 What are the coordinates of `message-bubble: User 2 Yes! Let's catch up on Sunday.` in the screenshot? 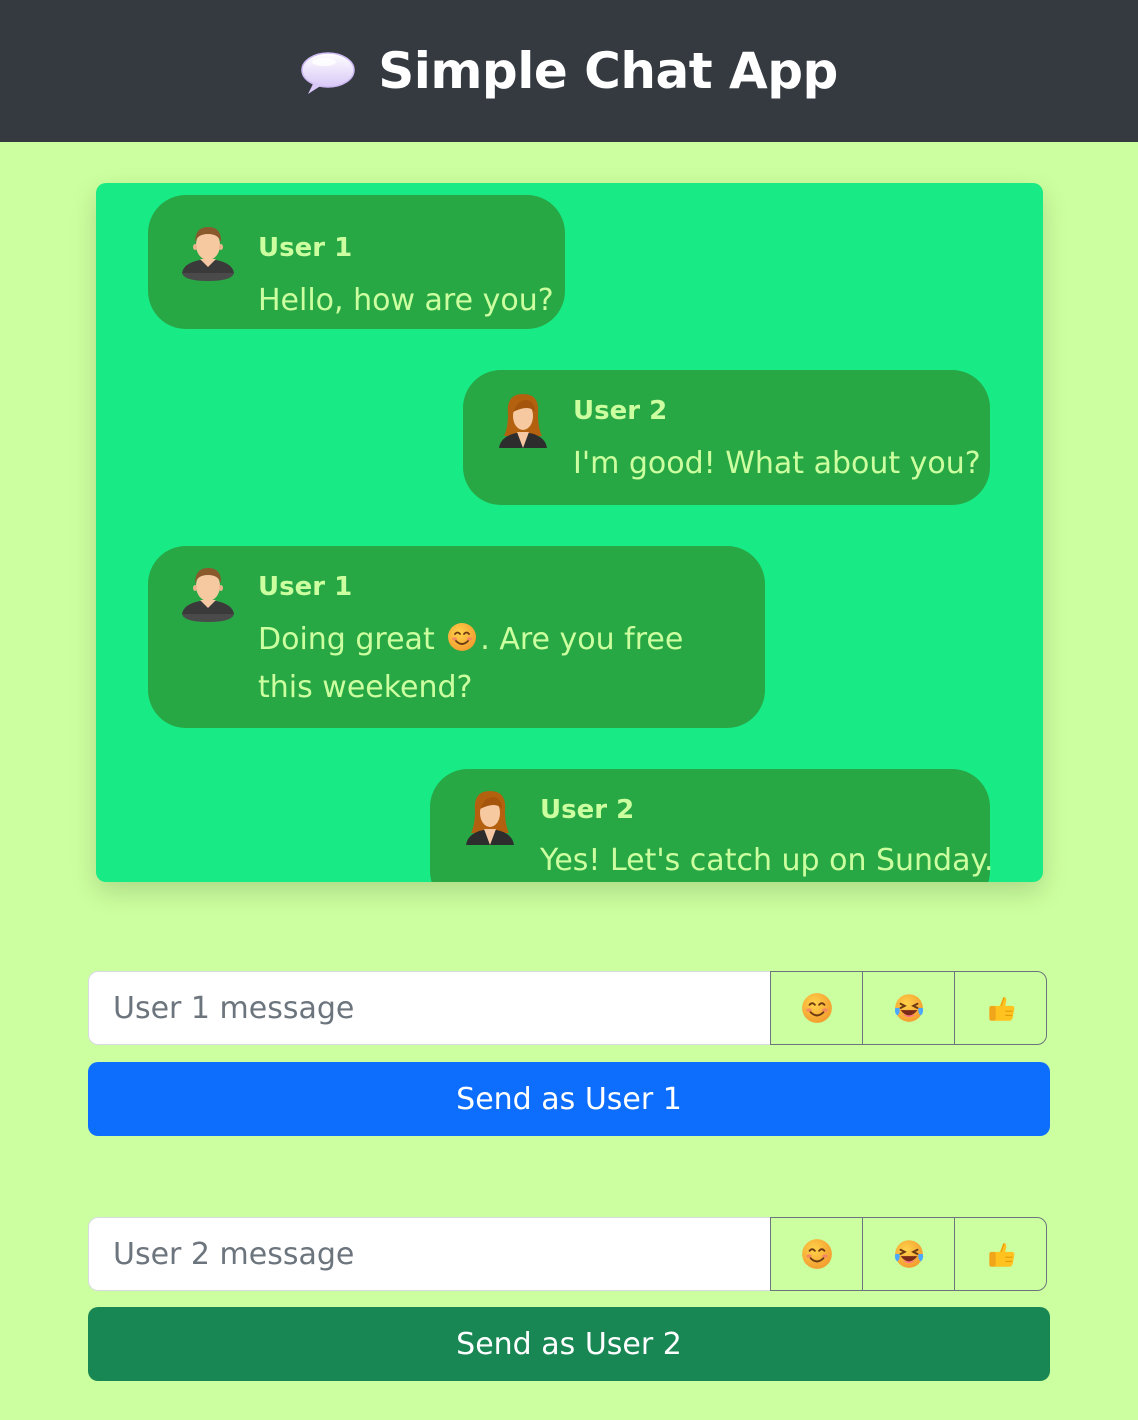 It's located at (712, 825).